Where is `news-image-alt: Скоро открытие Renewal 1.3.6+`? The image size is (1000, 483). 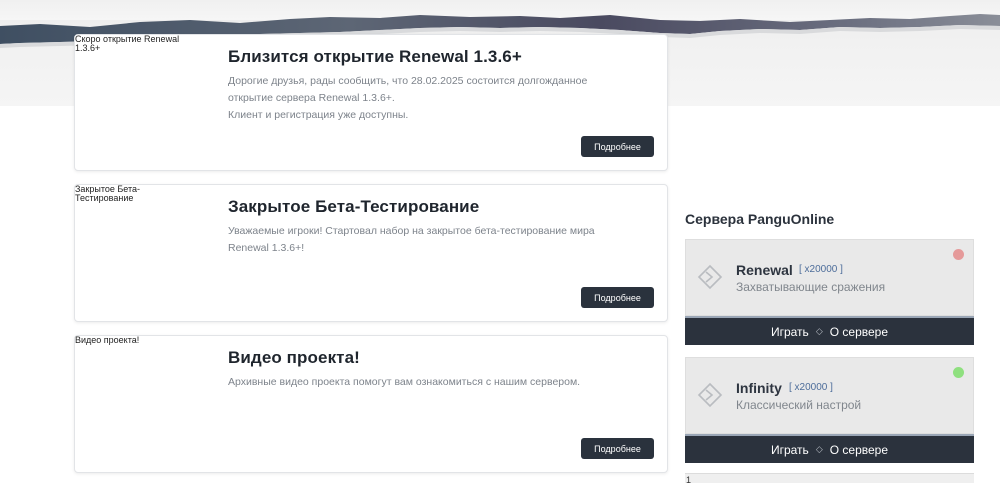
news-image-alt: Скоро открытие Renewal 1.3.6+ is located at coordinates (134, 44).